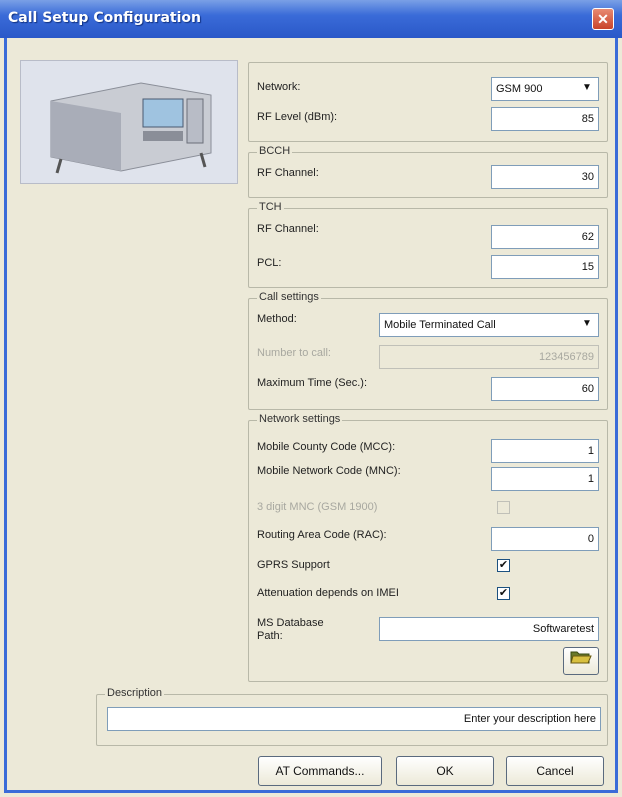 The height and width of the screenshot is (797, 622). I want to click on rf-level-label: RF Level (dBm):, so click(297, 117).